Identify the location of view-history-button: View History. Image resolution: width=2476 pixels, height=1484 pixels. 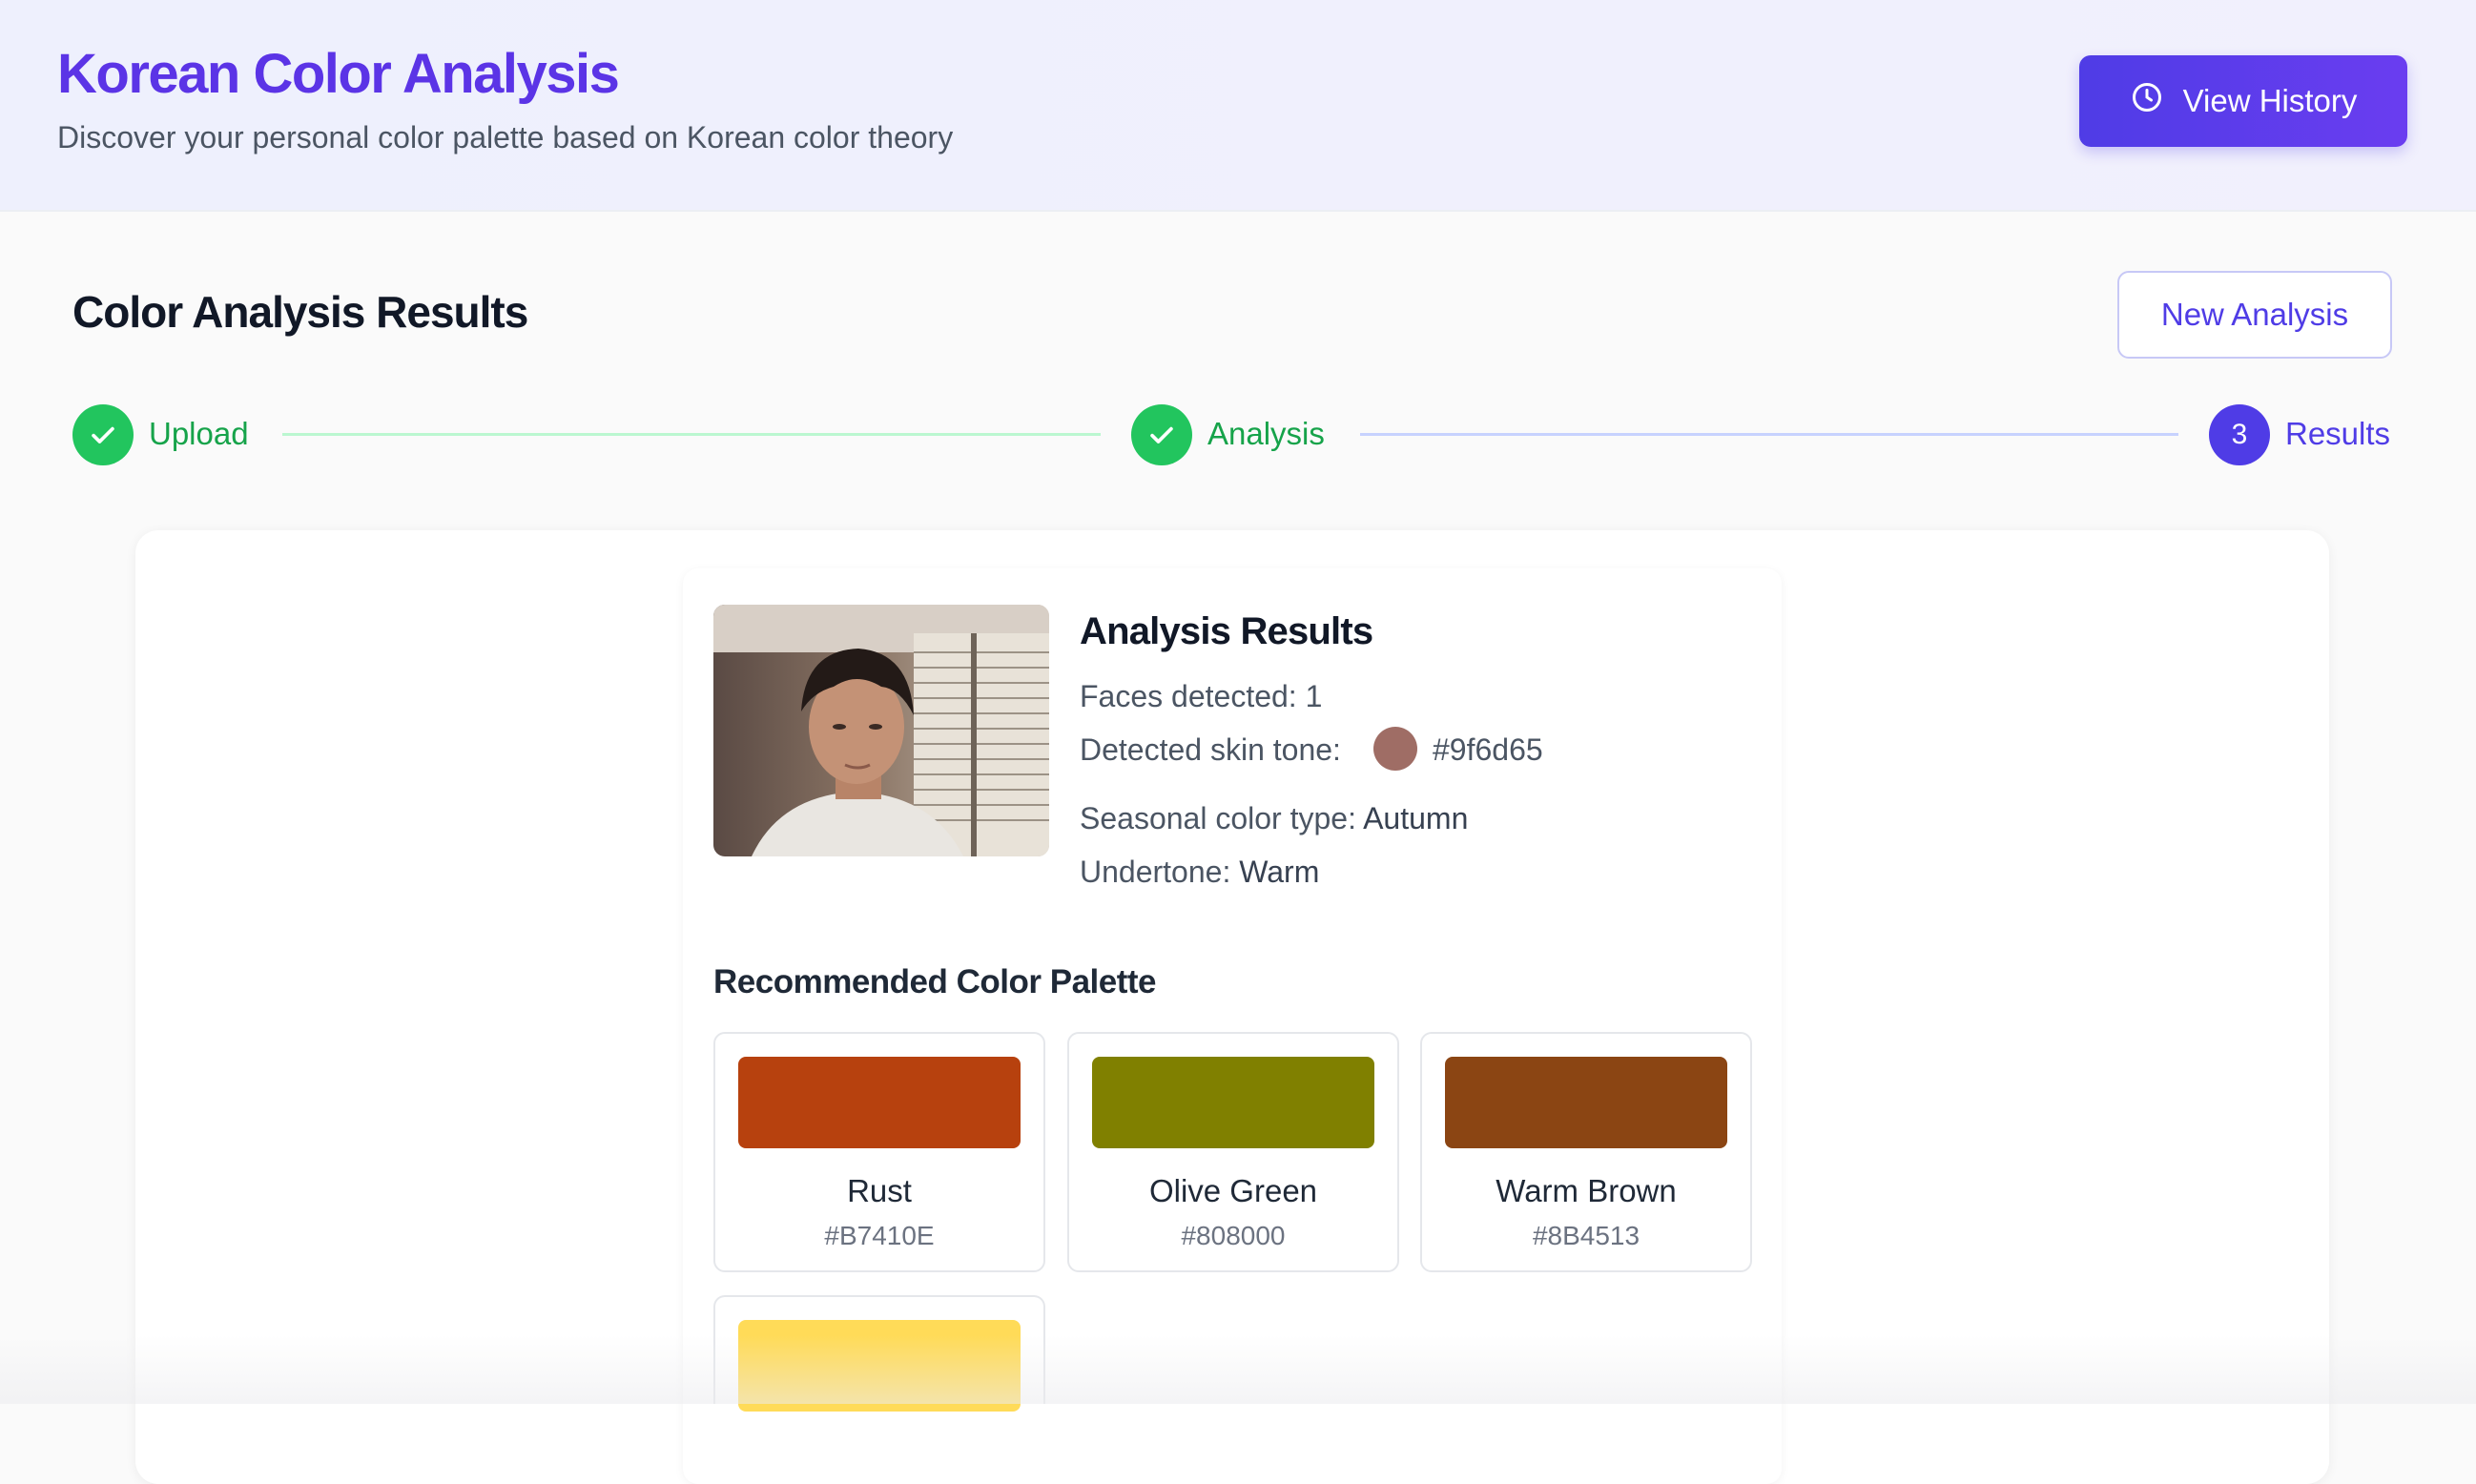
(2243, 101).